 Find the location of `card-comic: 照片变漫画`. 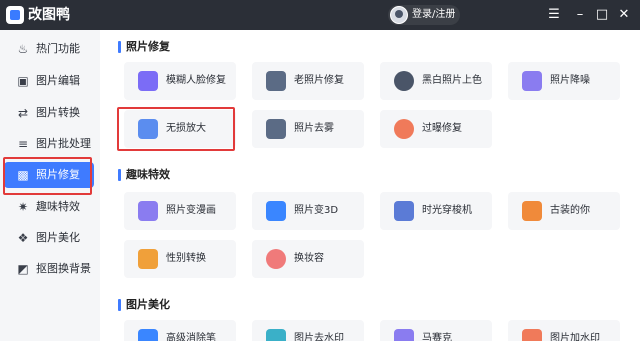

card-comic: 照片变漫画 is located at coordinates (180, 211).